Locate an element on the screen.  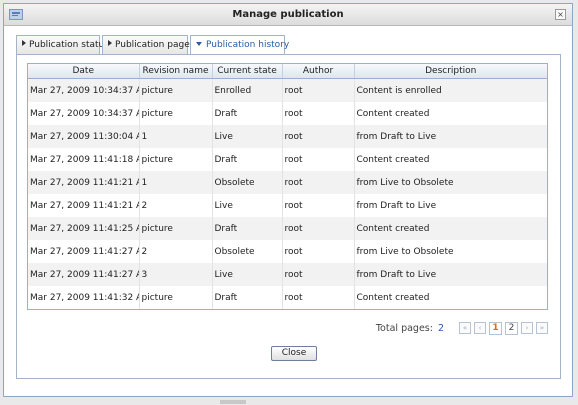
resize-handle is located at coordinates (233, 402).